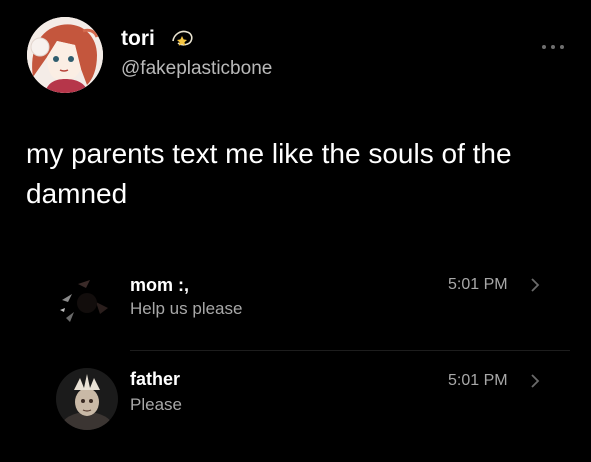  Describe the element at coordinates (553, 43) in the screenshot. I see `more-dots-icon` at that location.